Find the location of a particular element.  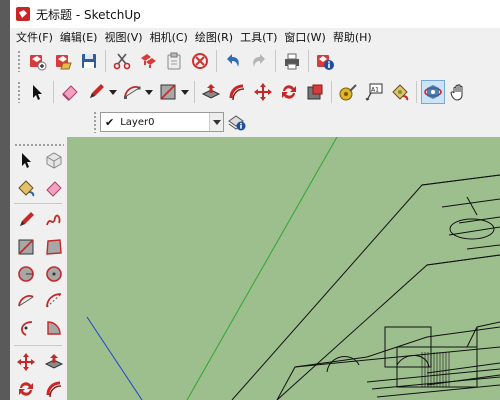

polygon-icon is located at coordinates (54, 274).